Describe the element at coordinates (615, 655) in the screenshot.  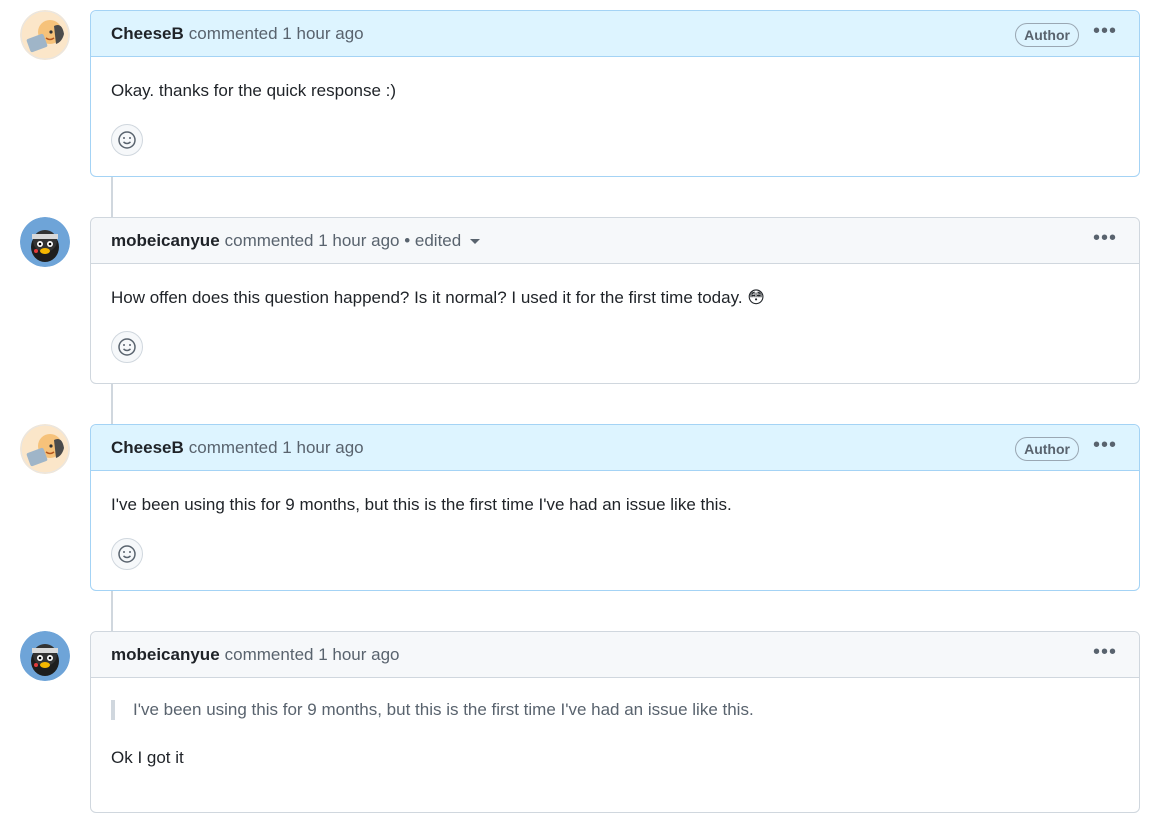
I see `comment-header: mobeicanyue commented 1 hour ago •••` at that location.